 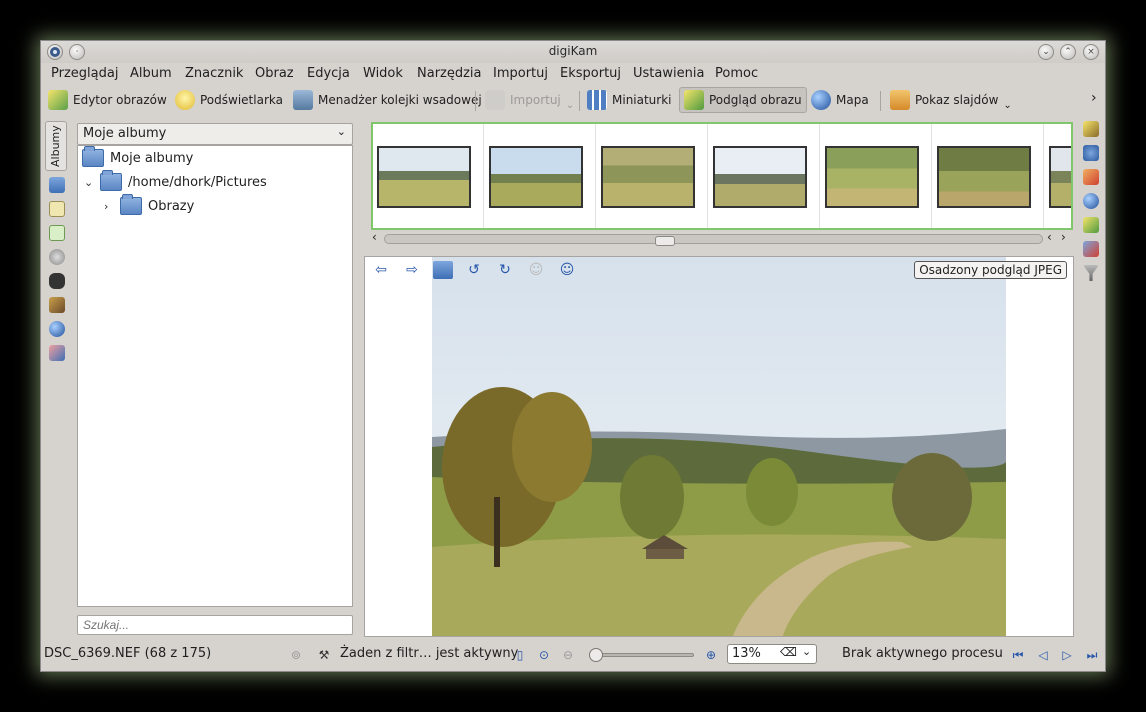 I want to click on calendar-icon, so click(x=57, y=233).